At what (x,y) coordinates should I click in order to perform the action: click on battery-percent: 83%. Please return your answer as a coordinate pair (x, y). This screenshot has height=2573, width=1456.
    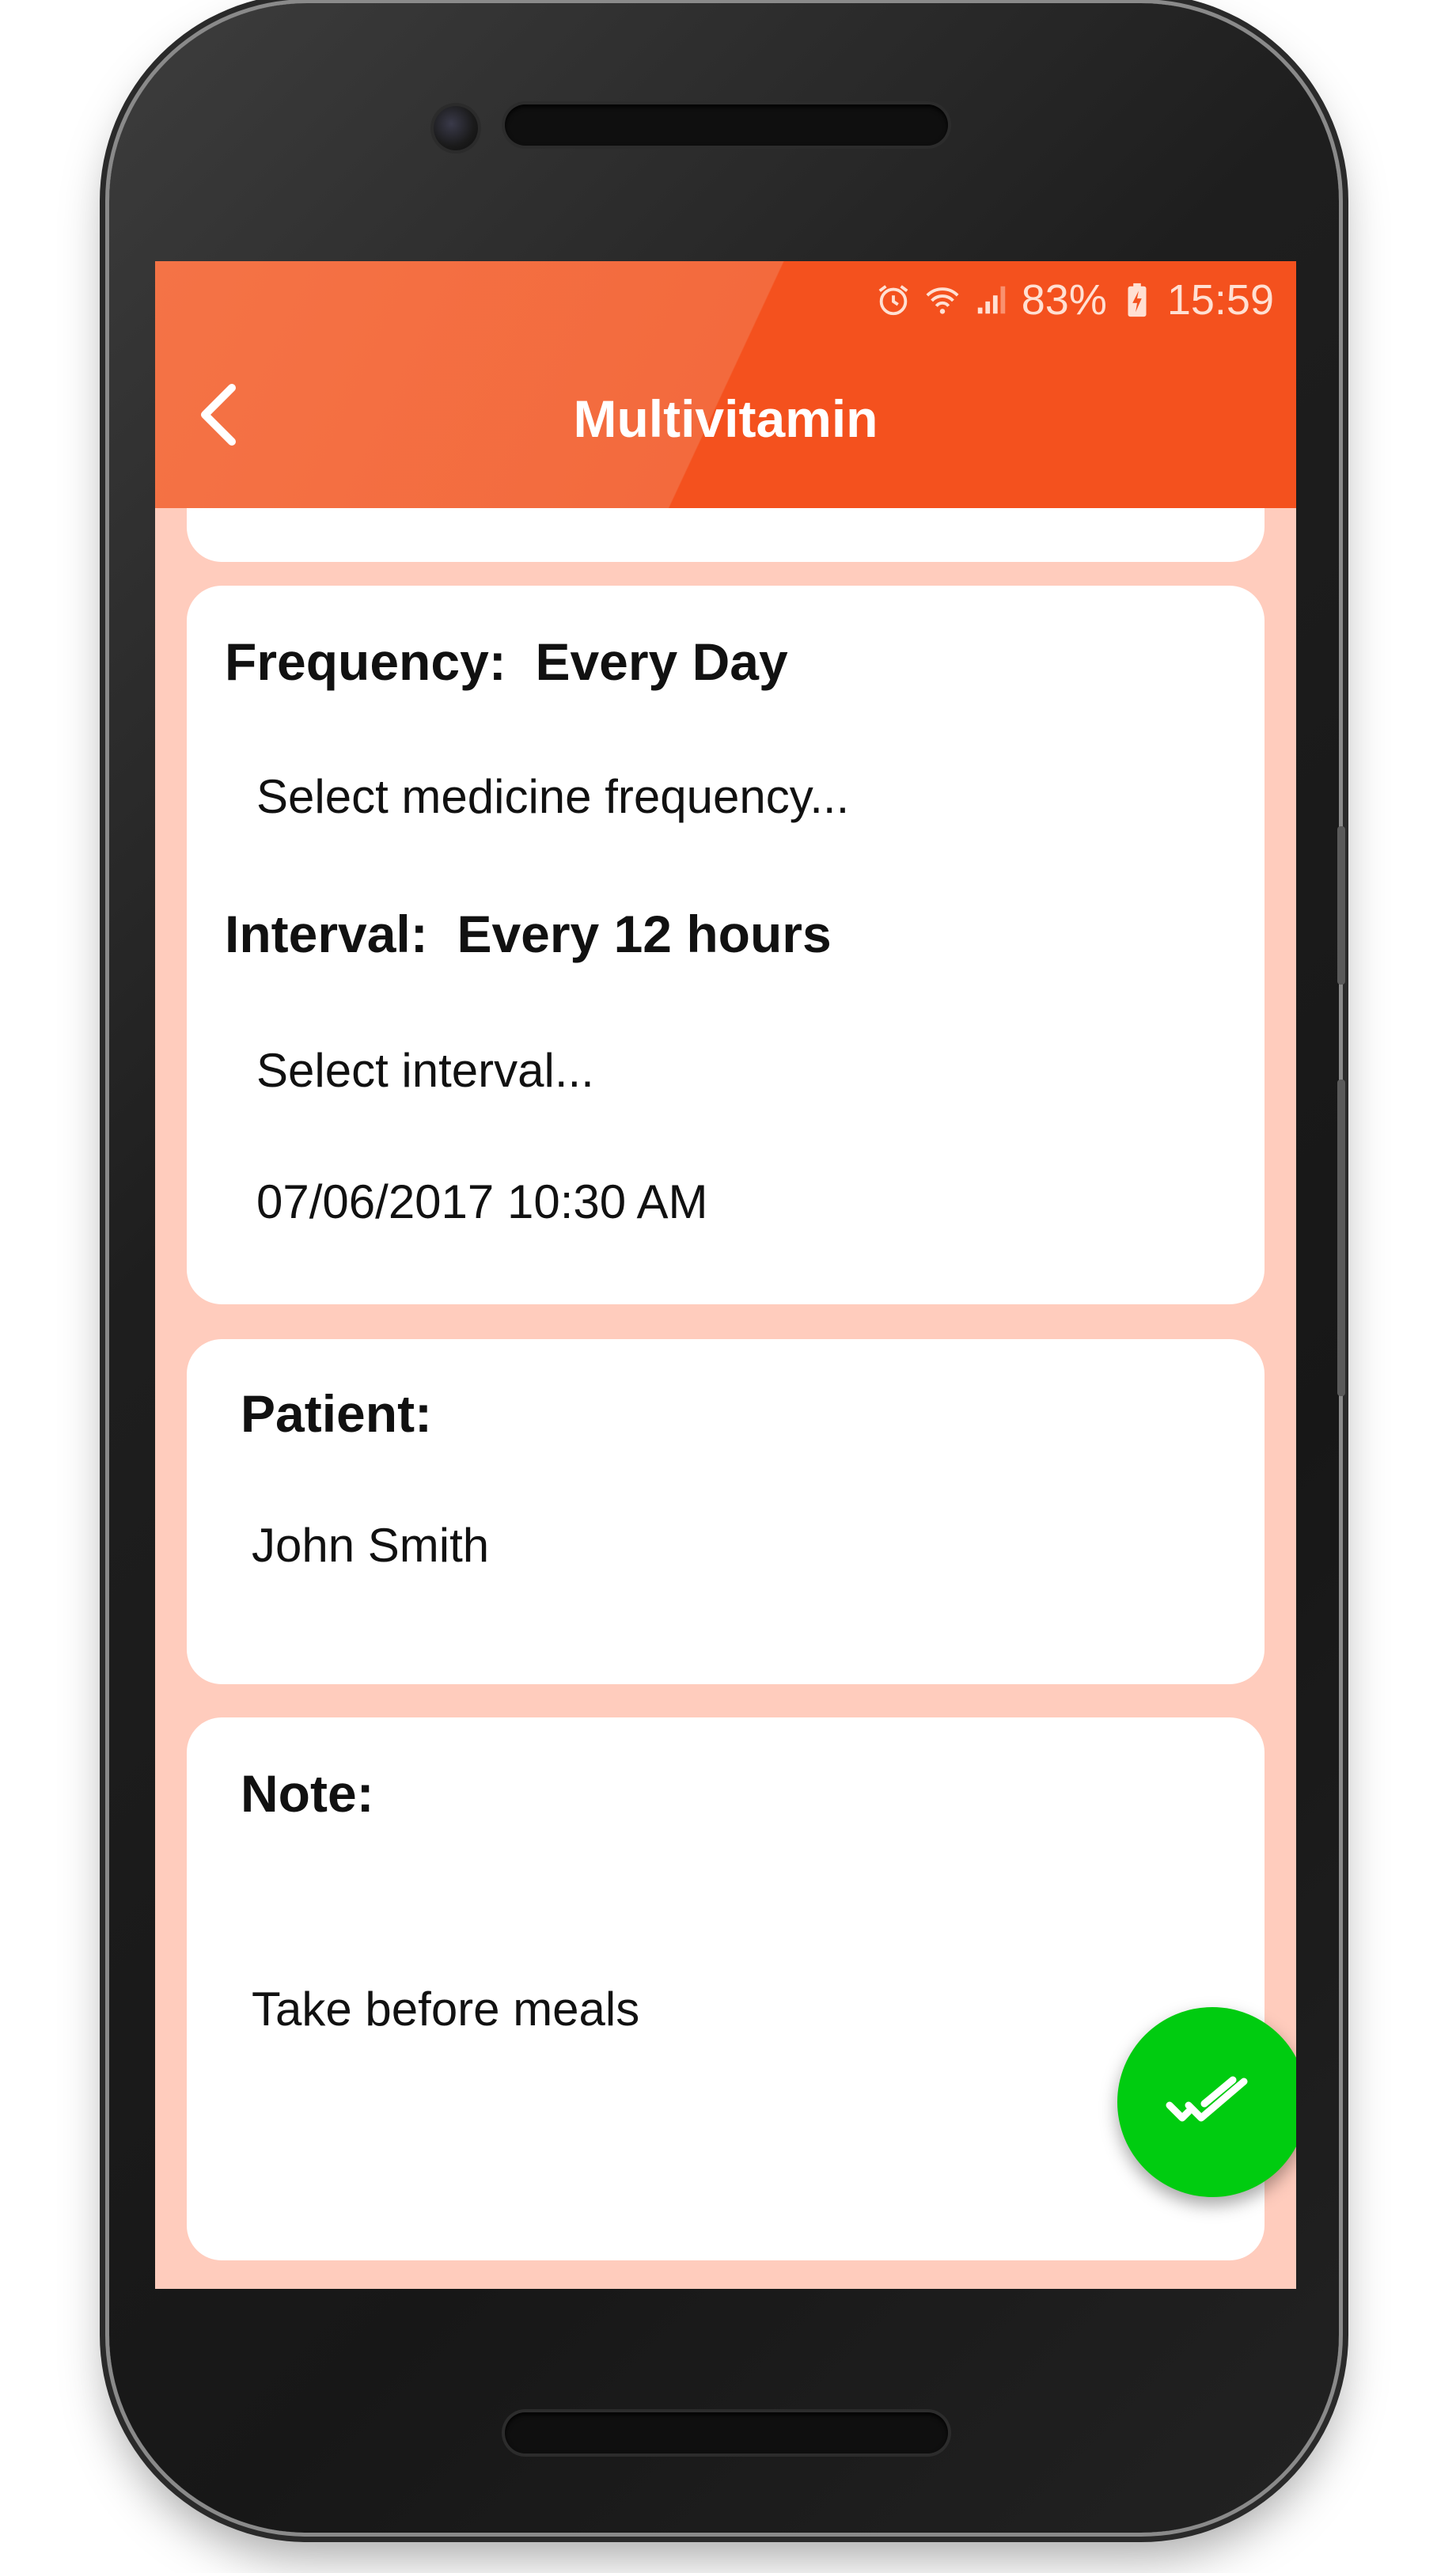
    Looking at the image, I should click on (1064, 300).